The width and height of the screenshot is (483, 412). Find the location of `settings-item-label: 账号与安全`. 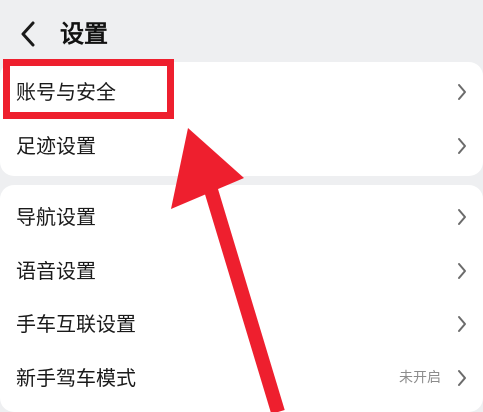

settings-item-label: 账号与安全 is located at coordinates (66, 92).